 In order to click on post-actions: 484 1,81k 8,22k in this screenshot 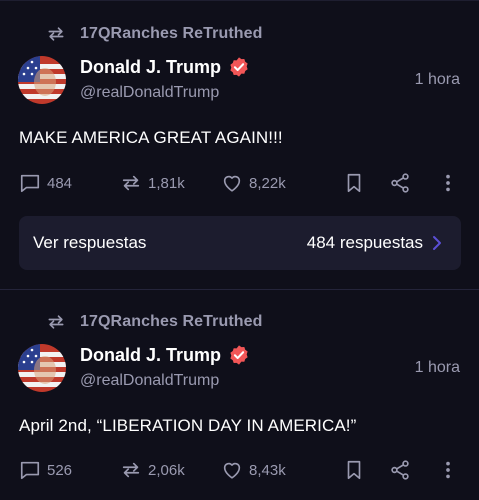, I will do `click(240, 183)`.